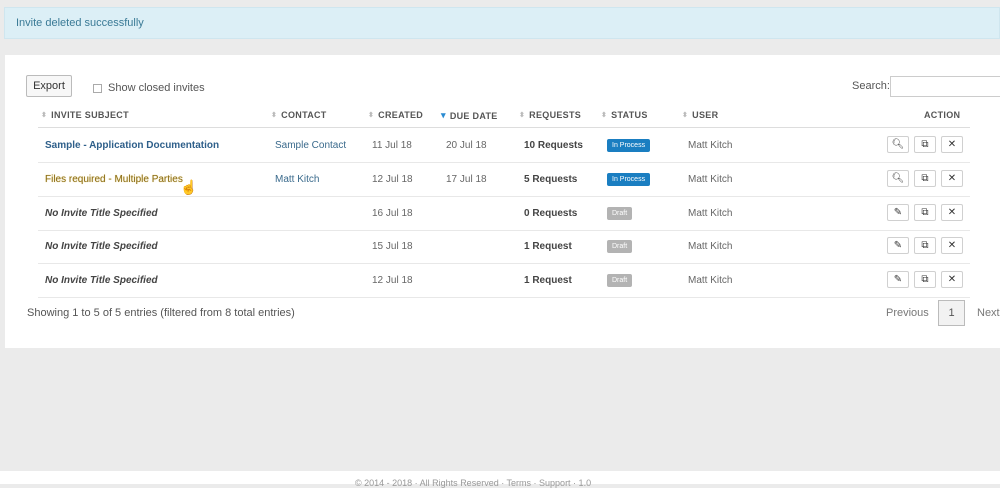  I want to click on column-header-requests: ⬍ REQUESTS, so click(550, 115).